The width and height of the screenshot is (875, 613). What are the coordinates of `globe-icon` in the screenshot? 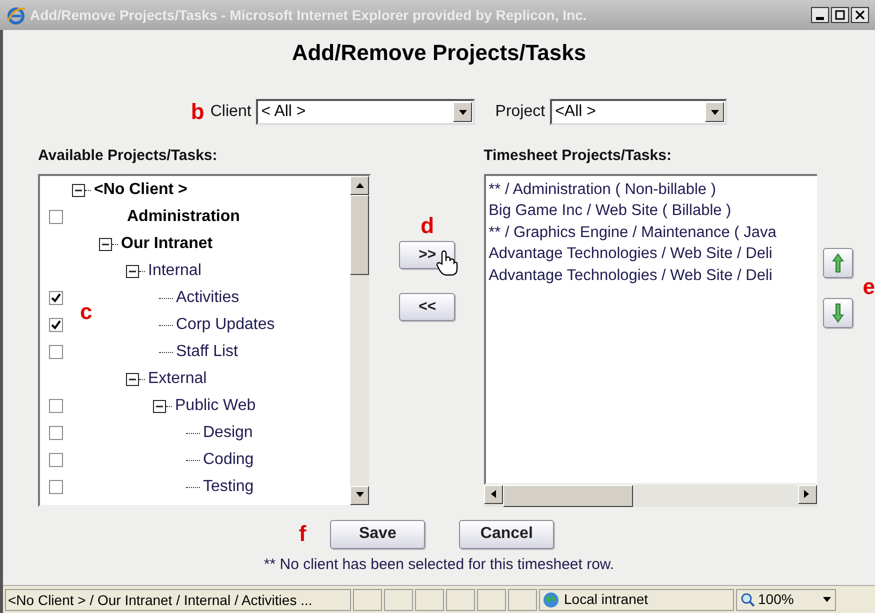 It's located at (551, 599).